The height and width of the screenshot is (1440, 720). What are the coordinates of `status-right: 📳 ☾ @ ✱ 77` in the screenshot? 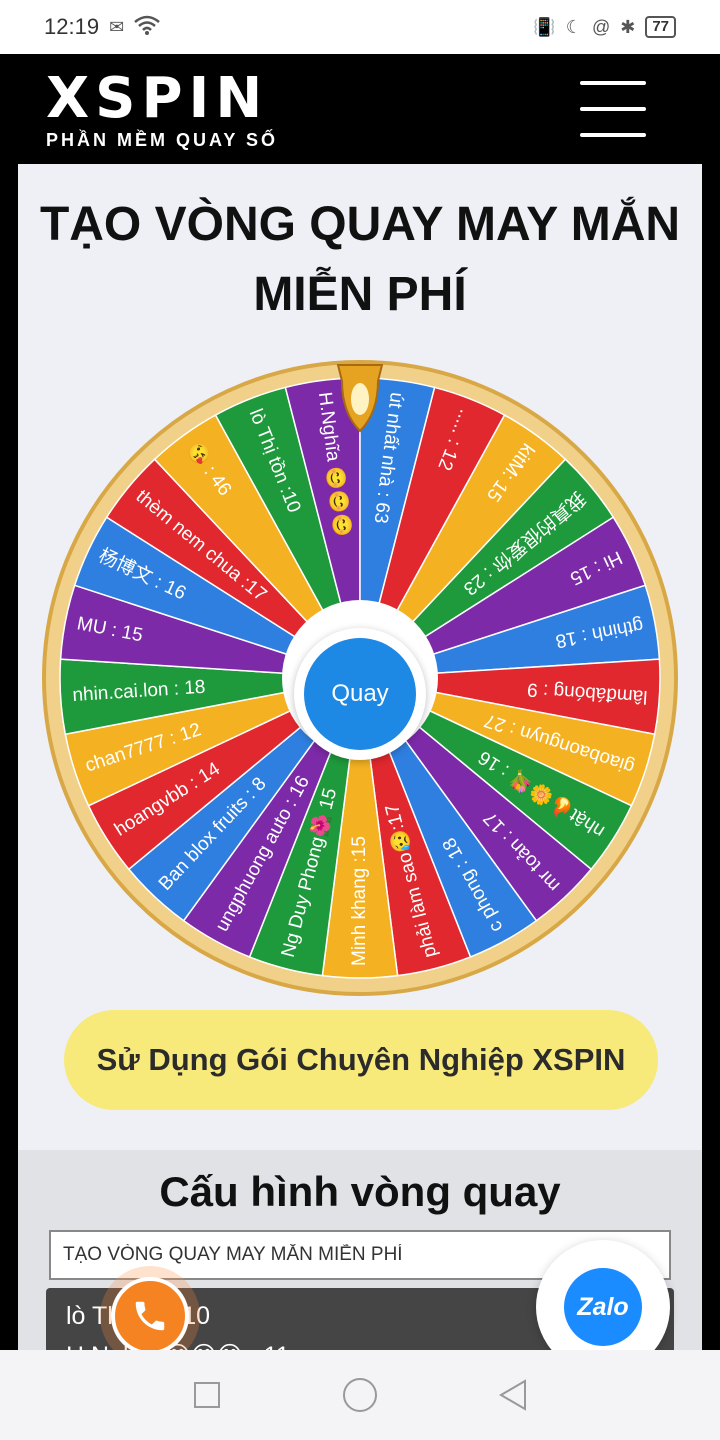 It's located at (604, 27).